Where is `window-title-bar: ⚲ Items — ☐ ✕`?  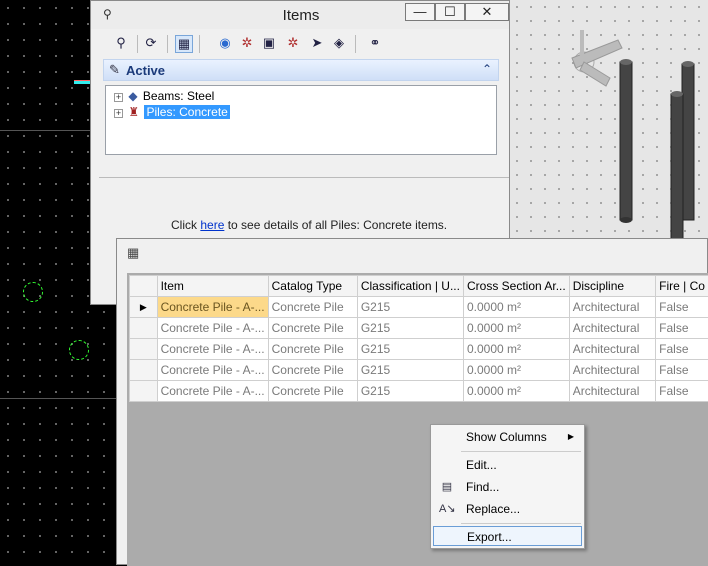 window-title-bar: ⚲ Items — ☐ ✕ is located at coordinates (300, 15).